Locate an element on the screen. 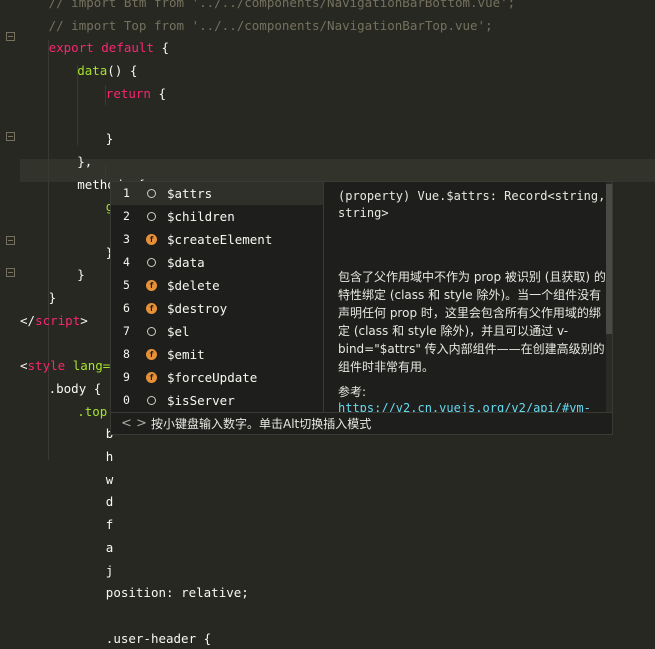 Image resolution: width=655 pixels, height=649 pixels. fold-gutter is located at coordinates (10, 245).